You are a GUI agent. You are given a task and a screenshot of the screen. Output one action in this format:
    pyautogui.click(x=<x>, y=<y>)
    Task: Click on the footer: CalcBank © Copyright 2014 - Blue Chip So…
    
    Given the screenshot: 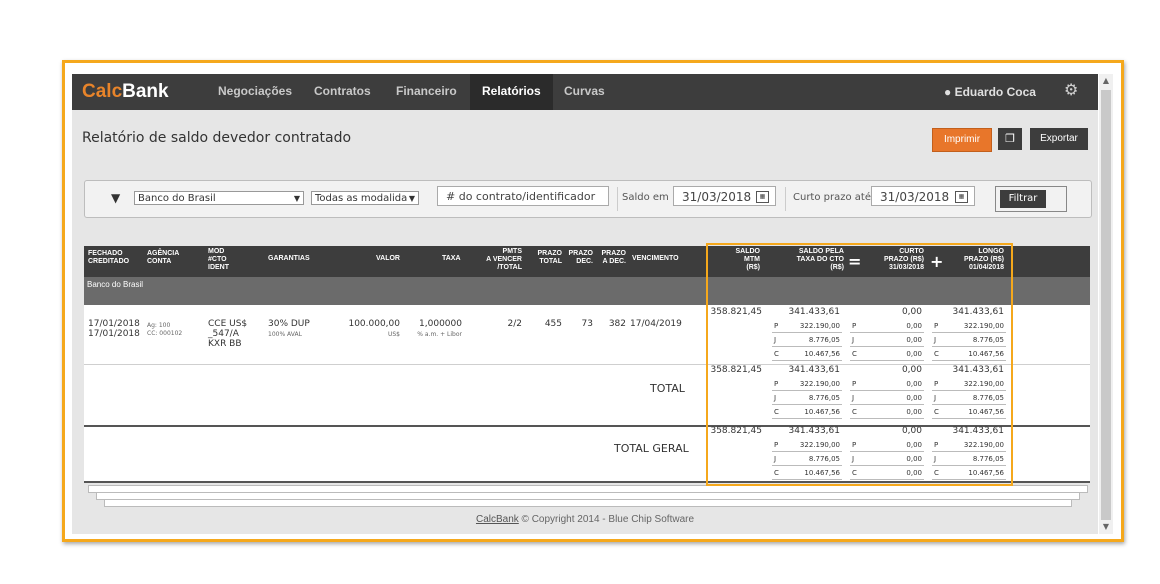 What is the action you would take?
    pyautogui.click(x=585, y=519)
    